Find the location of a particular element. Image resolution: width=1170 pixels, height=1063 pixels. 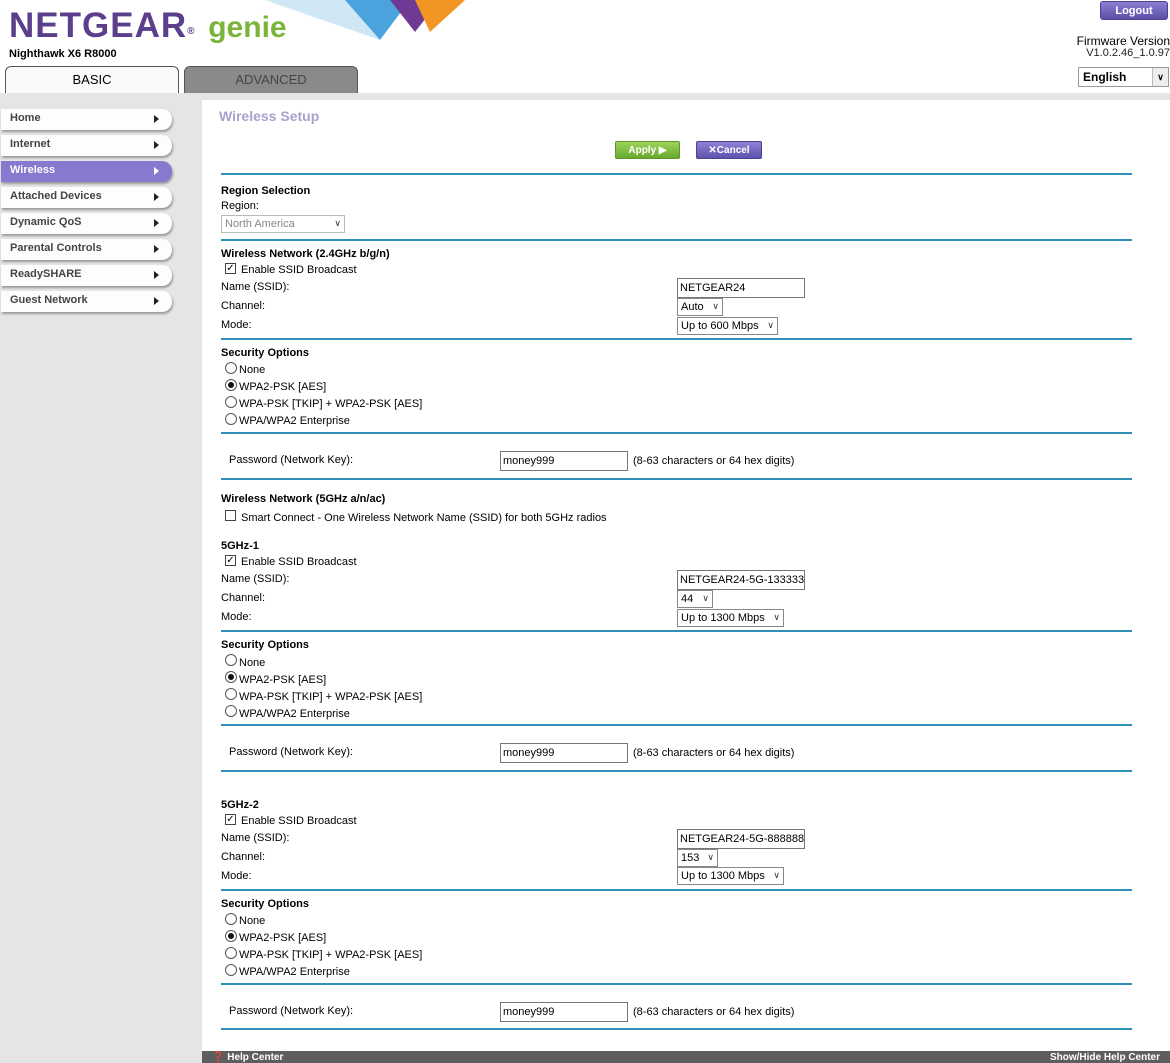

play-icon: ▶ is located at coordinates (662, 150).